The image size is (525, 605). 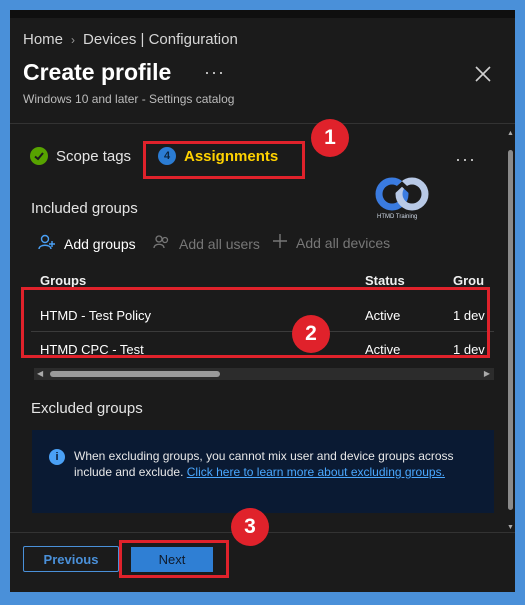 What do you see at coordinates (97, 72) in the screenshot?
I see `page-title: Create profile` at bounding box center [97, 72].